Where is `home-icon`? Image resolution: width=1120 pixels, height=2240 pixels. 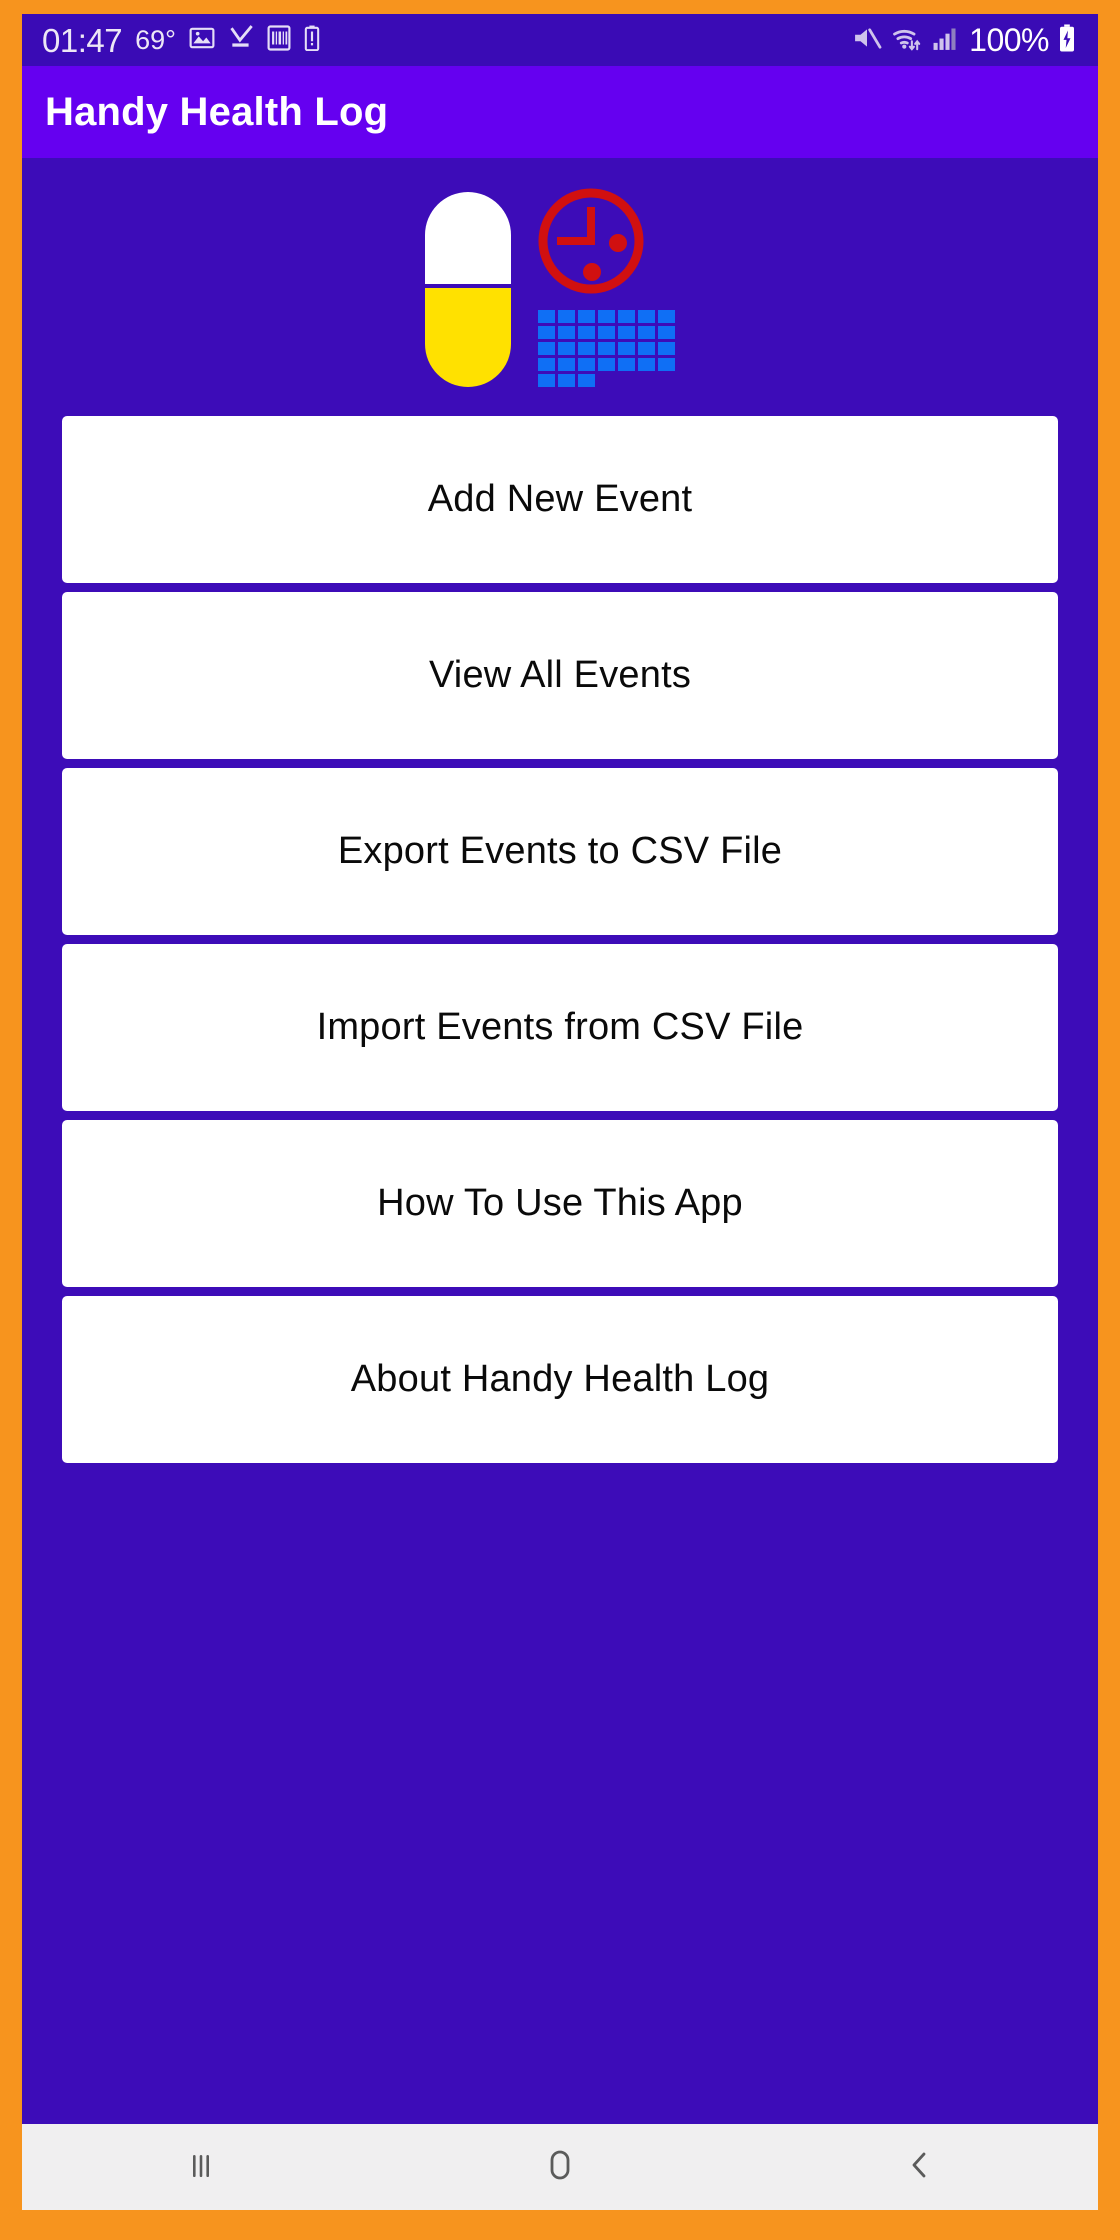
home-icon is located at coordinates (560, 2167).